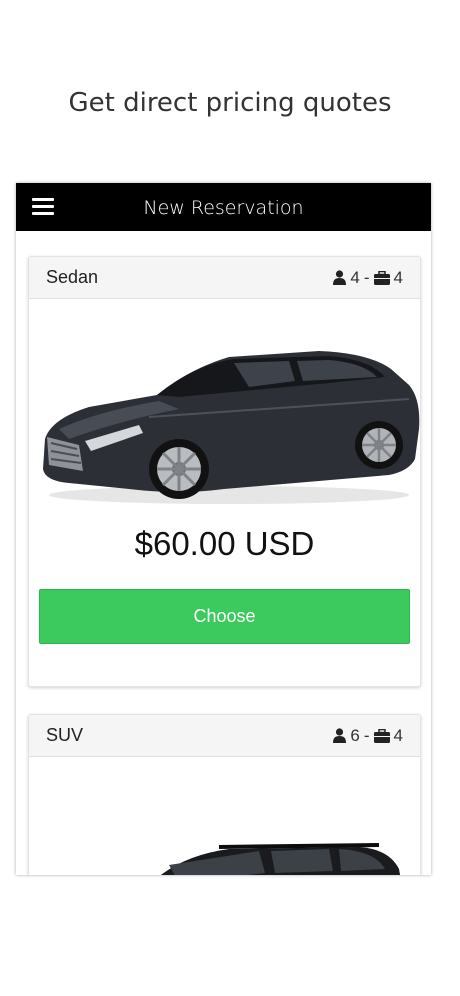  What do you see at coordinates (230, 103) in the screenshot?
I see `page-headline: Get direct pricing quotes` at bounding box center [230, 103].